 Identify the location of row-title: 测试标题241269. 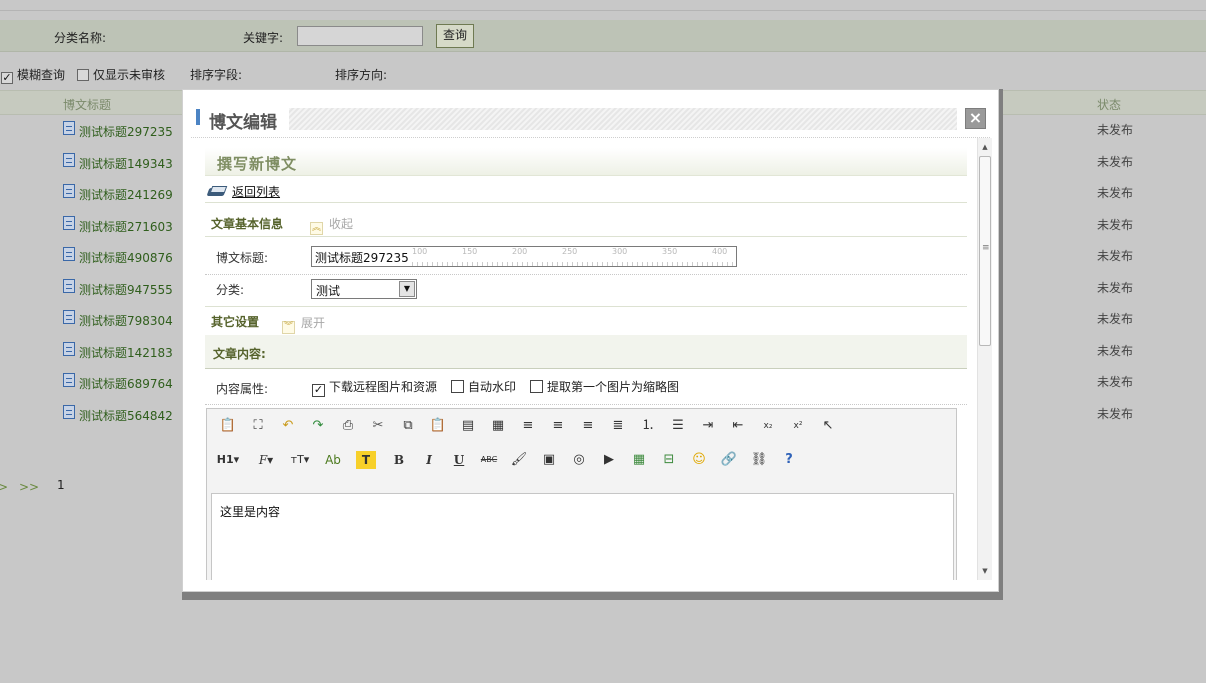
(126, 194).